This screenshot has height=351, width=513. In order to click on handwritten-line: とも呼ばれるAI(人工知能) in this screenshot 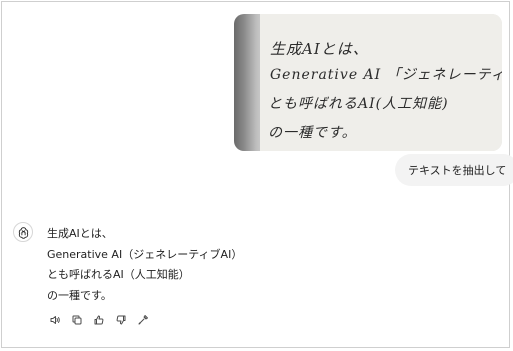, I will do `click(358, 104)`.